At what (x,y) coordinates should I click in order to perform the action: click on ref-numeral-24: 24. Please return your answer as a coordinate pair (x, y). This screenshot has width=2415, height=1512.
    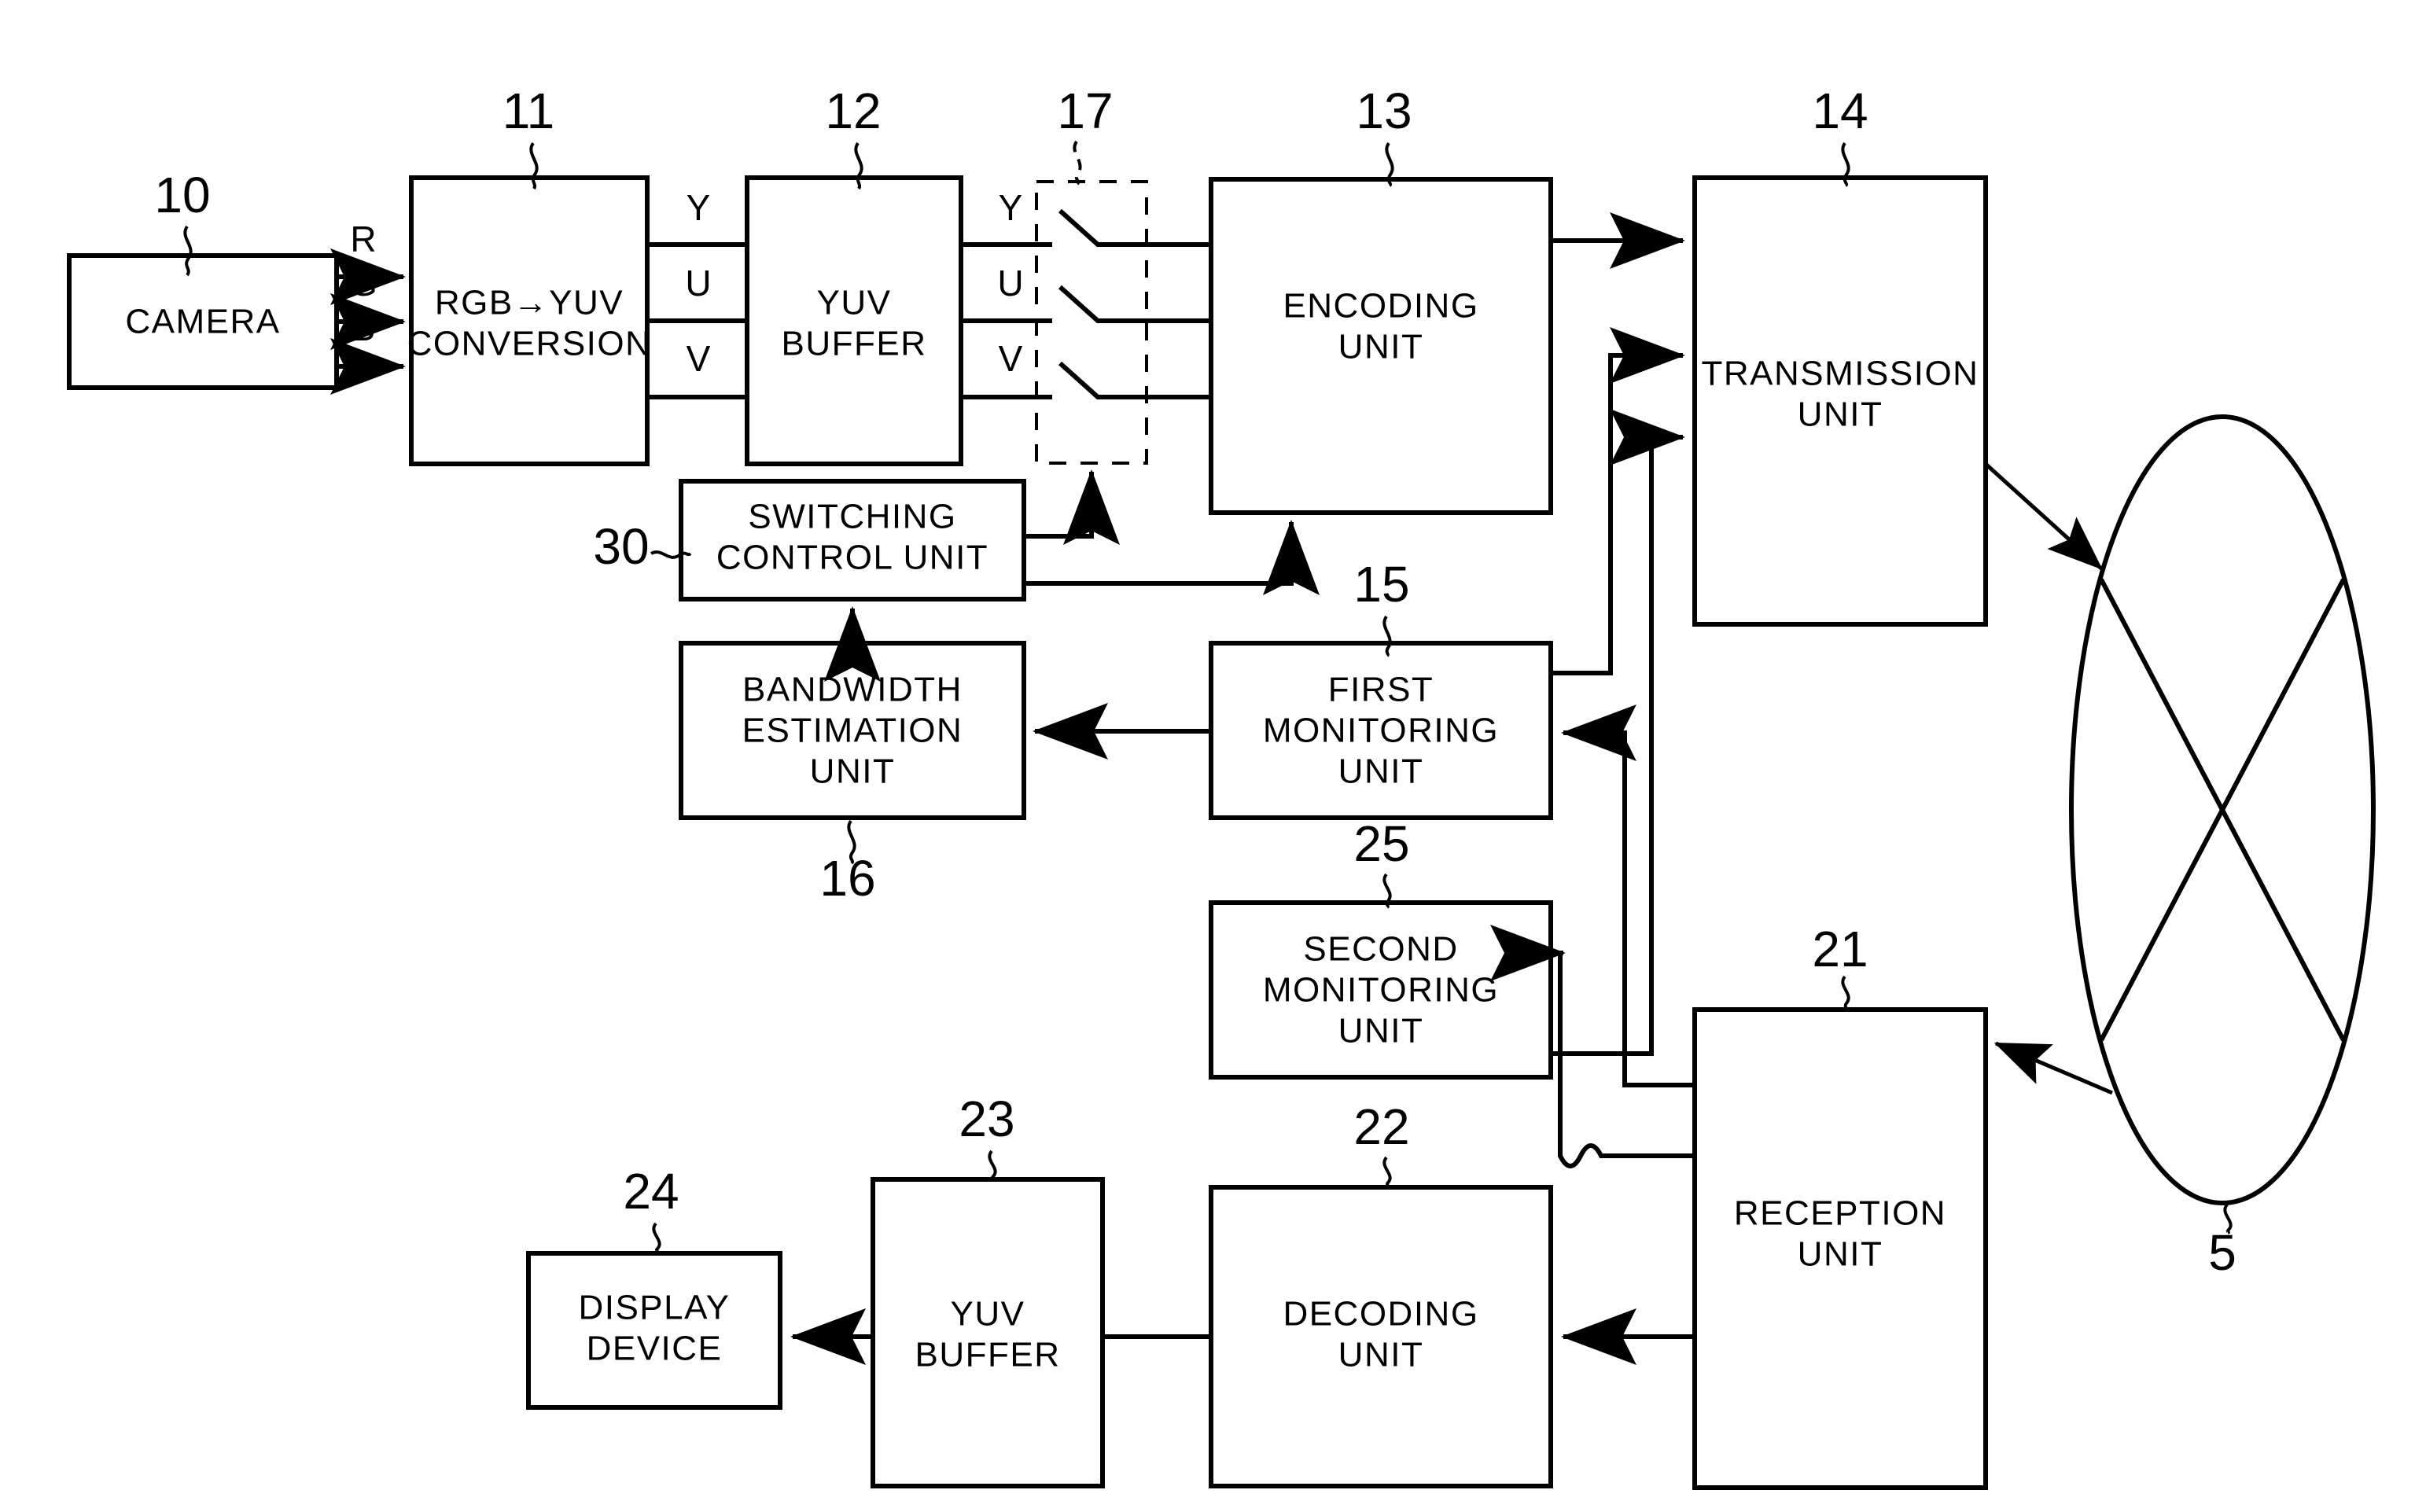
    Looking at the image, I should click on (651, 1191).